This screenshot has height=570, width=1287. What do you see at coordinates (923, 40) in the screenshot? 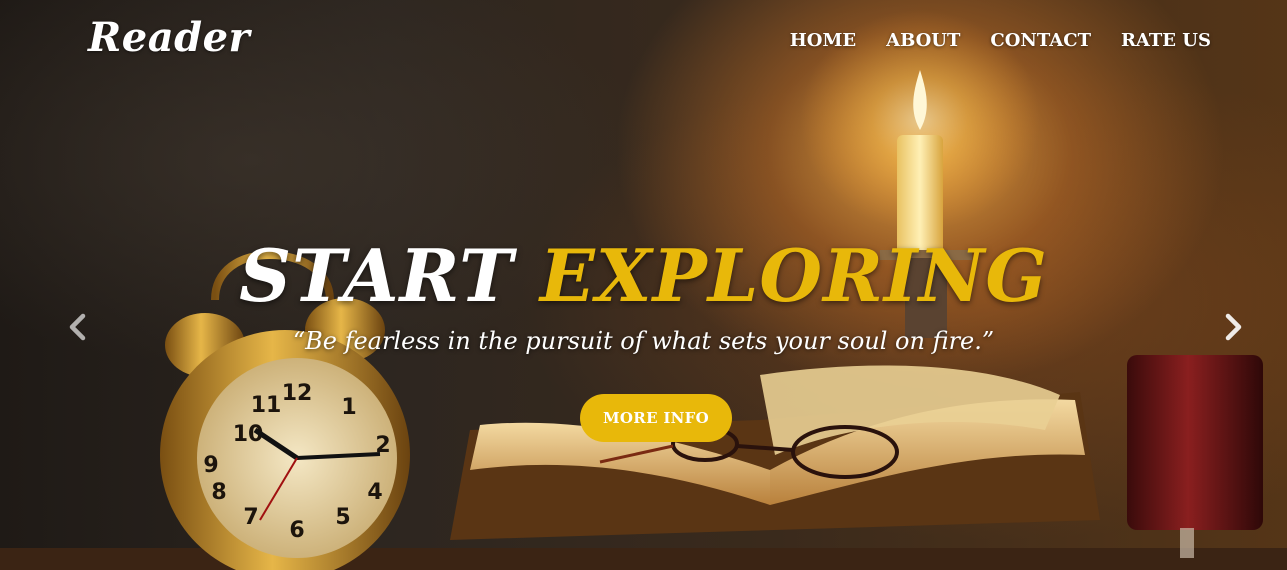
I see `nav-about-link: ABOUT` at bounding box center [923, 40].